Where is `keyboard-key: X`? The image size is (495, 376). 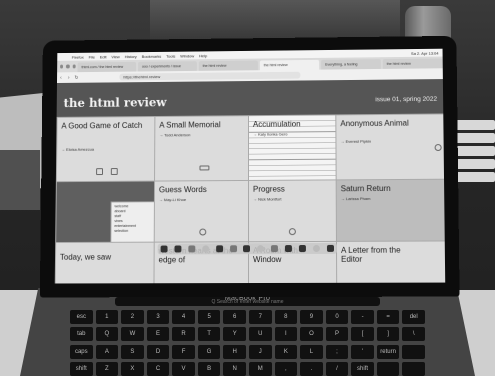 keyboard-key: X is located at coordinates (132, 368).